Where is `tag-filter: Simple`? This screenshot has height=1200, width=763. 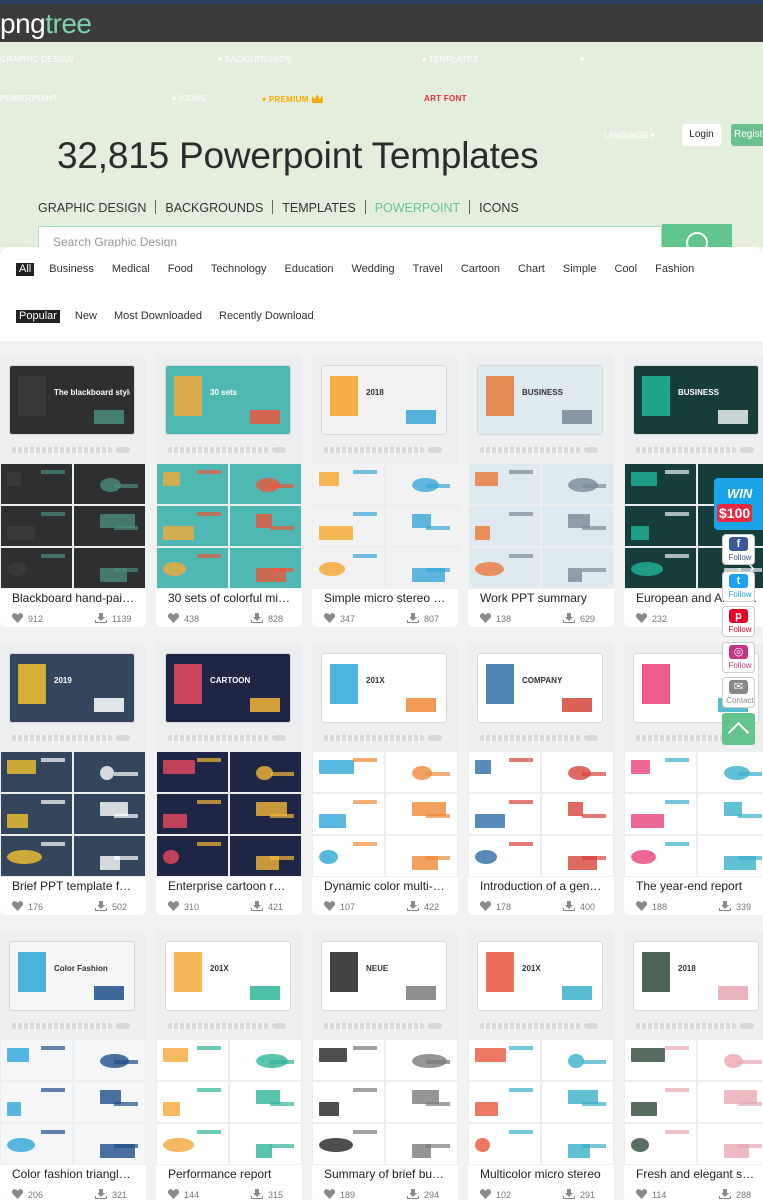 tag-filter: Simple is located at coordinates (580, 269).